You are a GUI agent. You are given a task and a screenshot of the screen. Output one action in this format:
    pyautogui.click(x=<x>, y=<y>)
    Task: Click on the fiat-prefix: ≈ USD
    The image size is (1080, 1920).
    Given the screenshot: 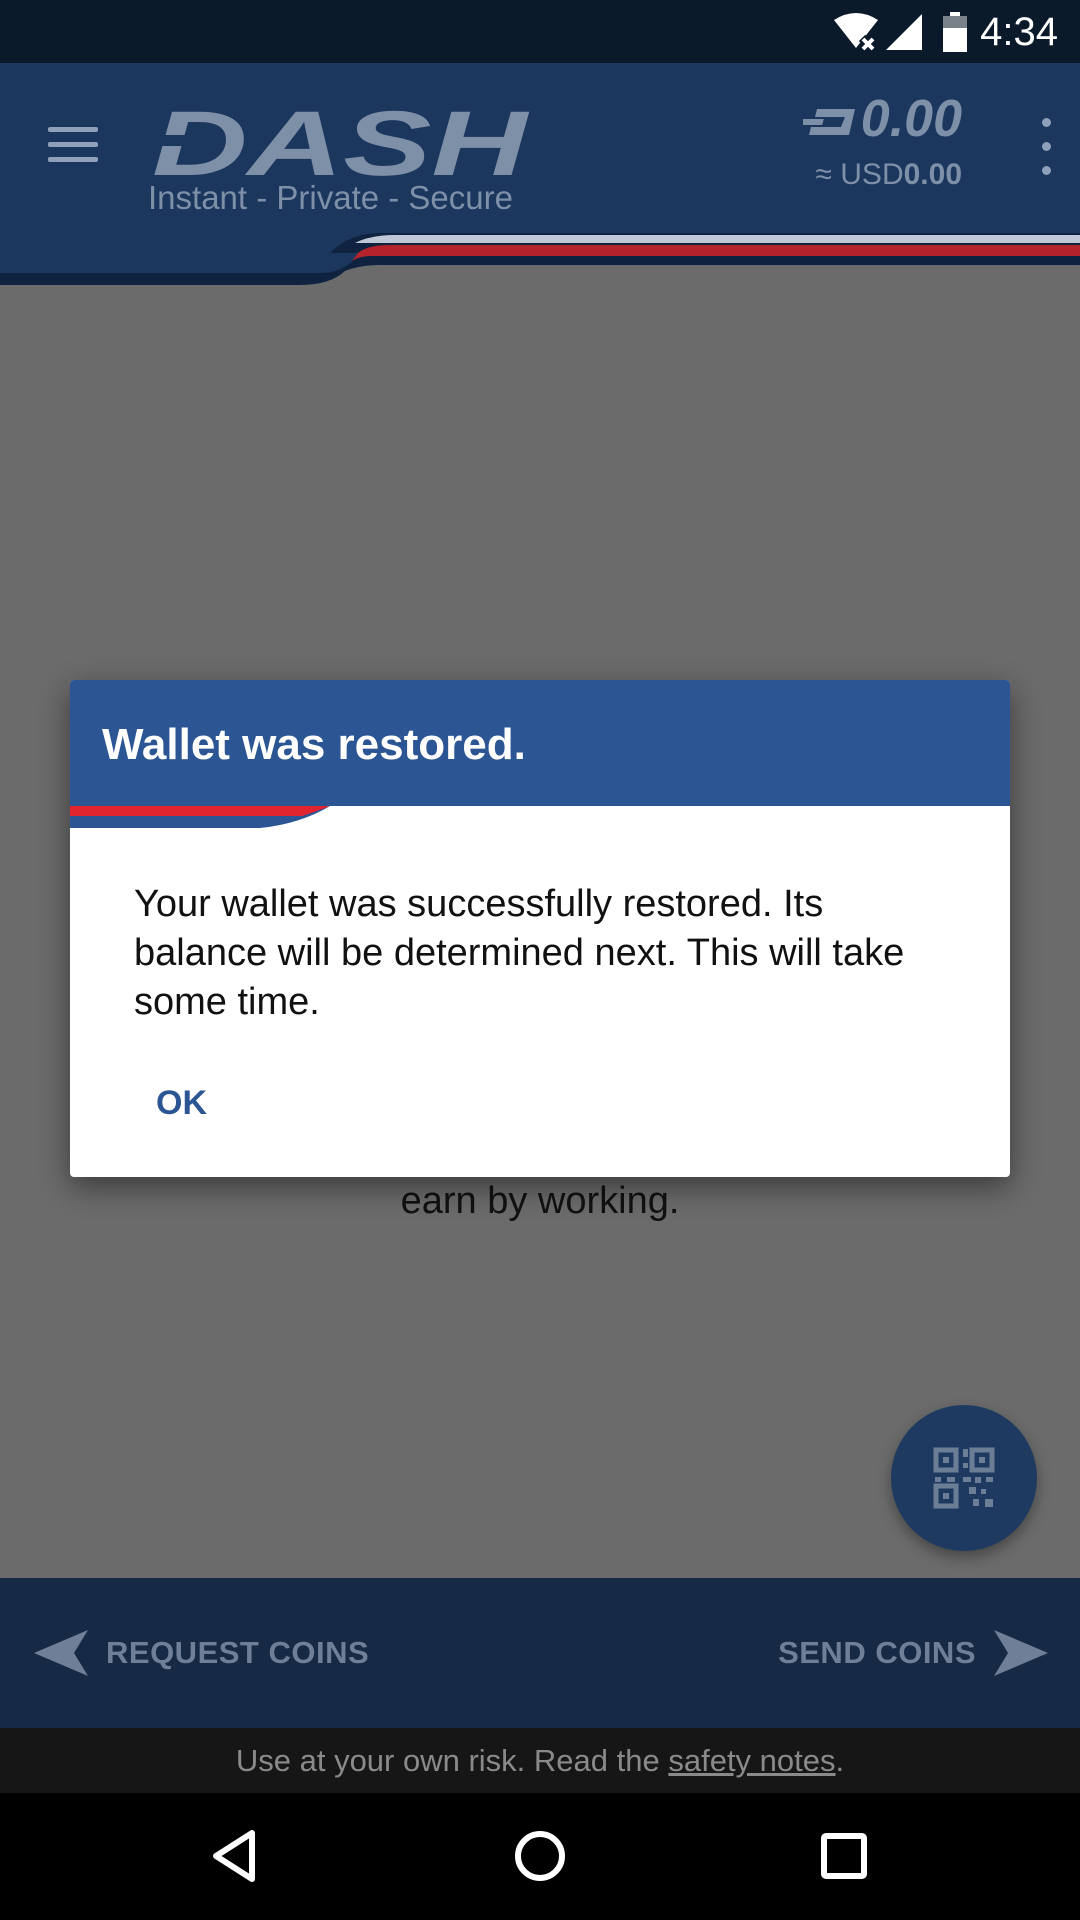 What is the action you would take?
    pyautogui.click(x=859, y=174)
    